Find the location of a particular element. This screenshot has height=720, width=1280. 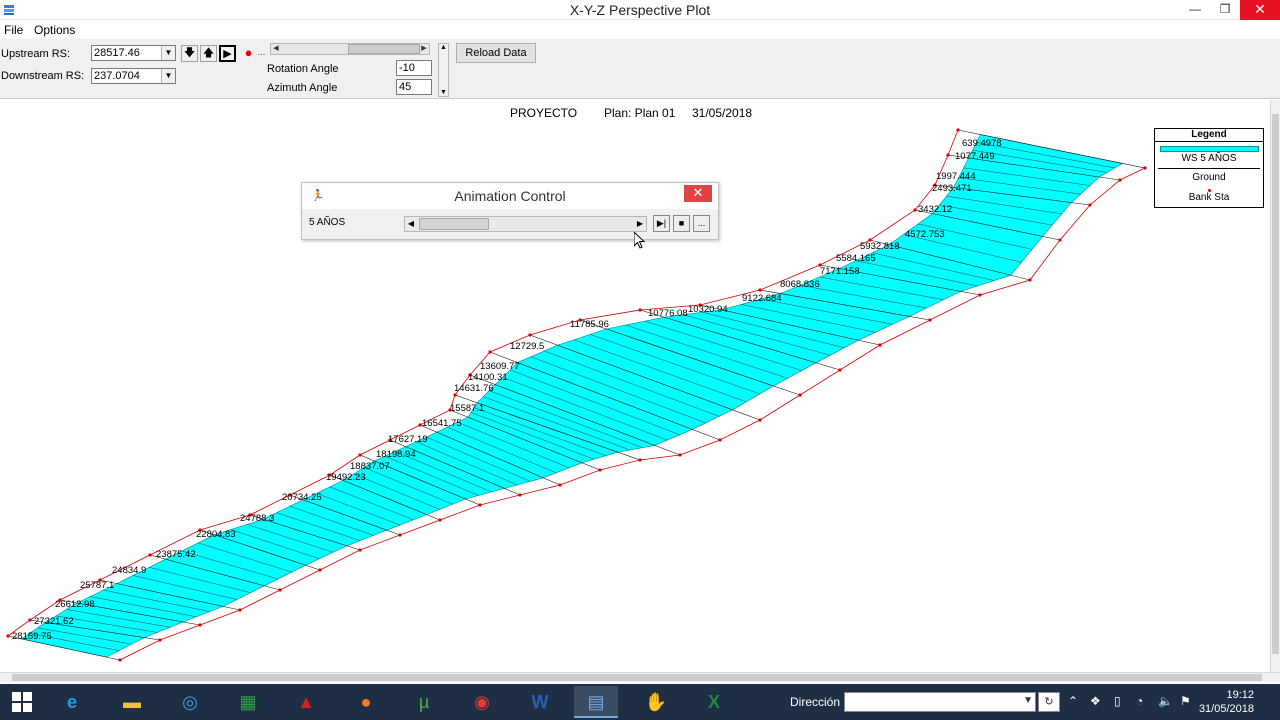

utorrent-icon: µ is located at coordinates (424, 702).